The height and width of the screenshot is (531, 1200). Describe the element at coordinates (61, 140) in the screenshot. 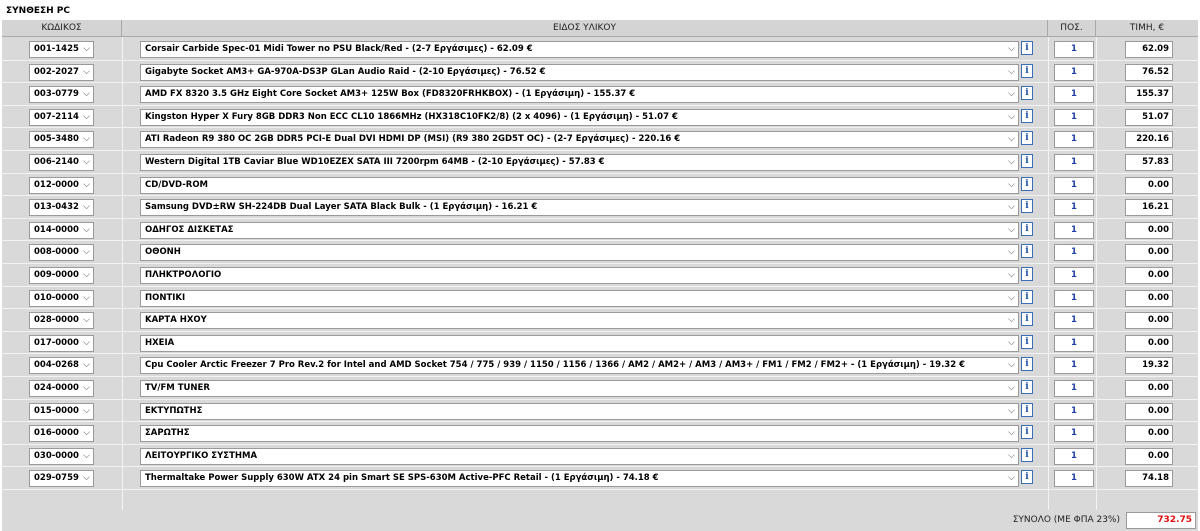

I see `code-select: 005-3480 ⌵` at that location.